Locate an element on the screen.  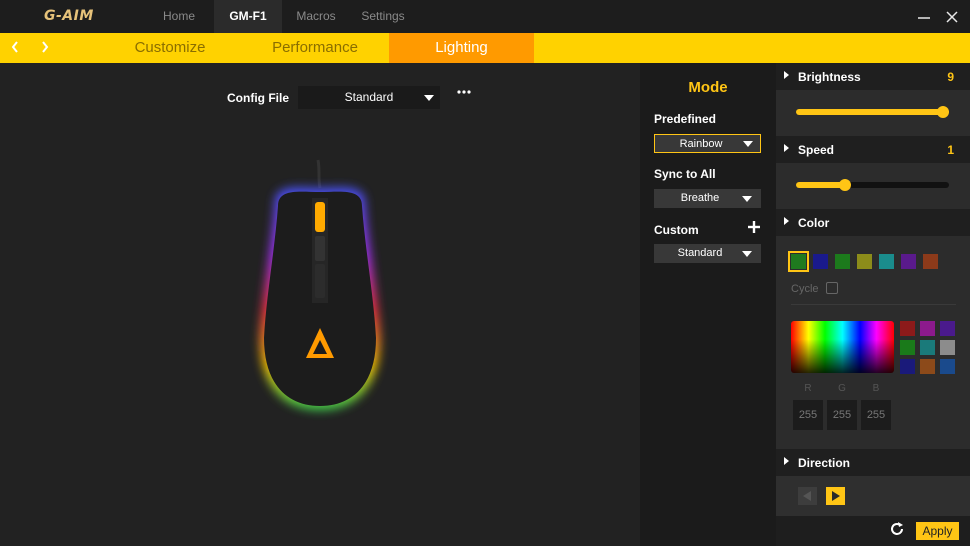
color-header: Color is located at coordinates (873, 222).